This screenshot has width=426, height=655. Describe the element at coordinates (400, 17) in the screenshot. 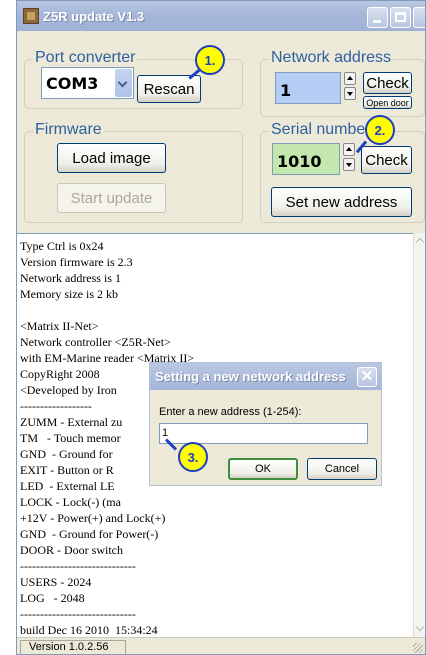

I see `maximize-button` at that location.